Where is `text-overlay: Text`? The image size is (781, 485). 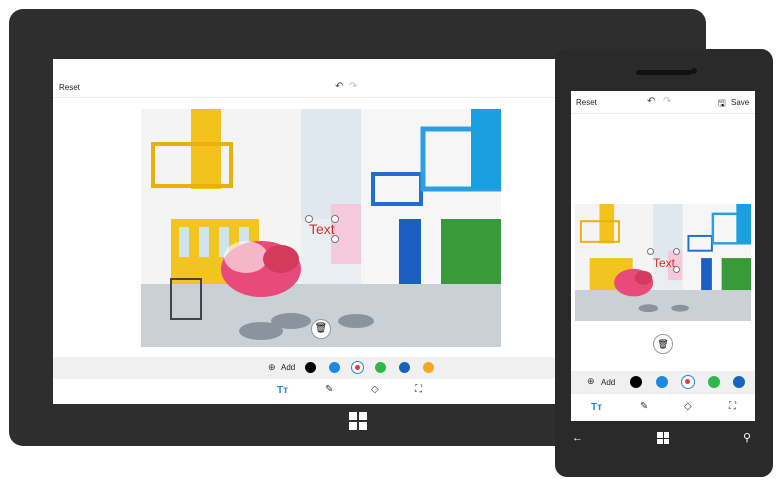 text-overlay: Text is located at coordinates (322, 229).